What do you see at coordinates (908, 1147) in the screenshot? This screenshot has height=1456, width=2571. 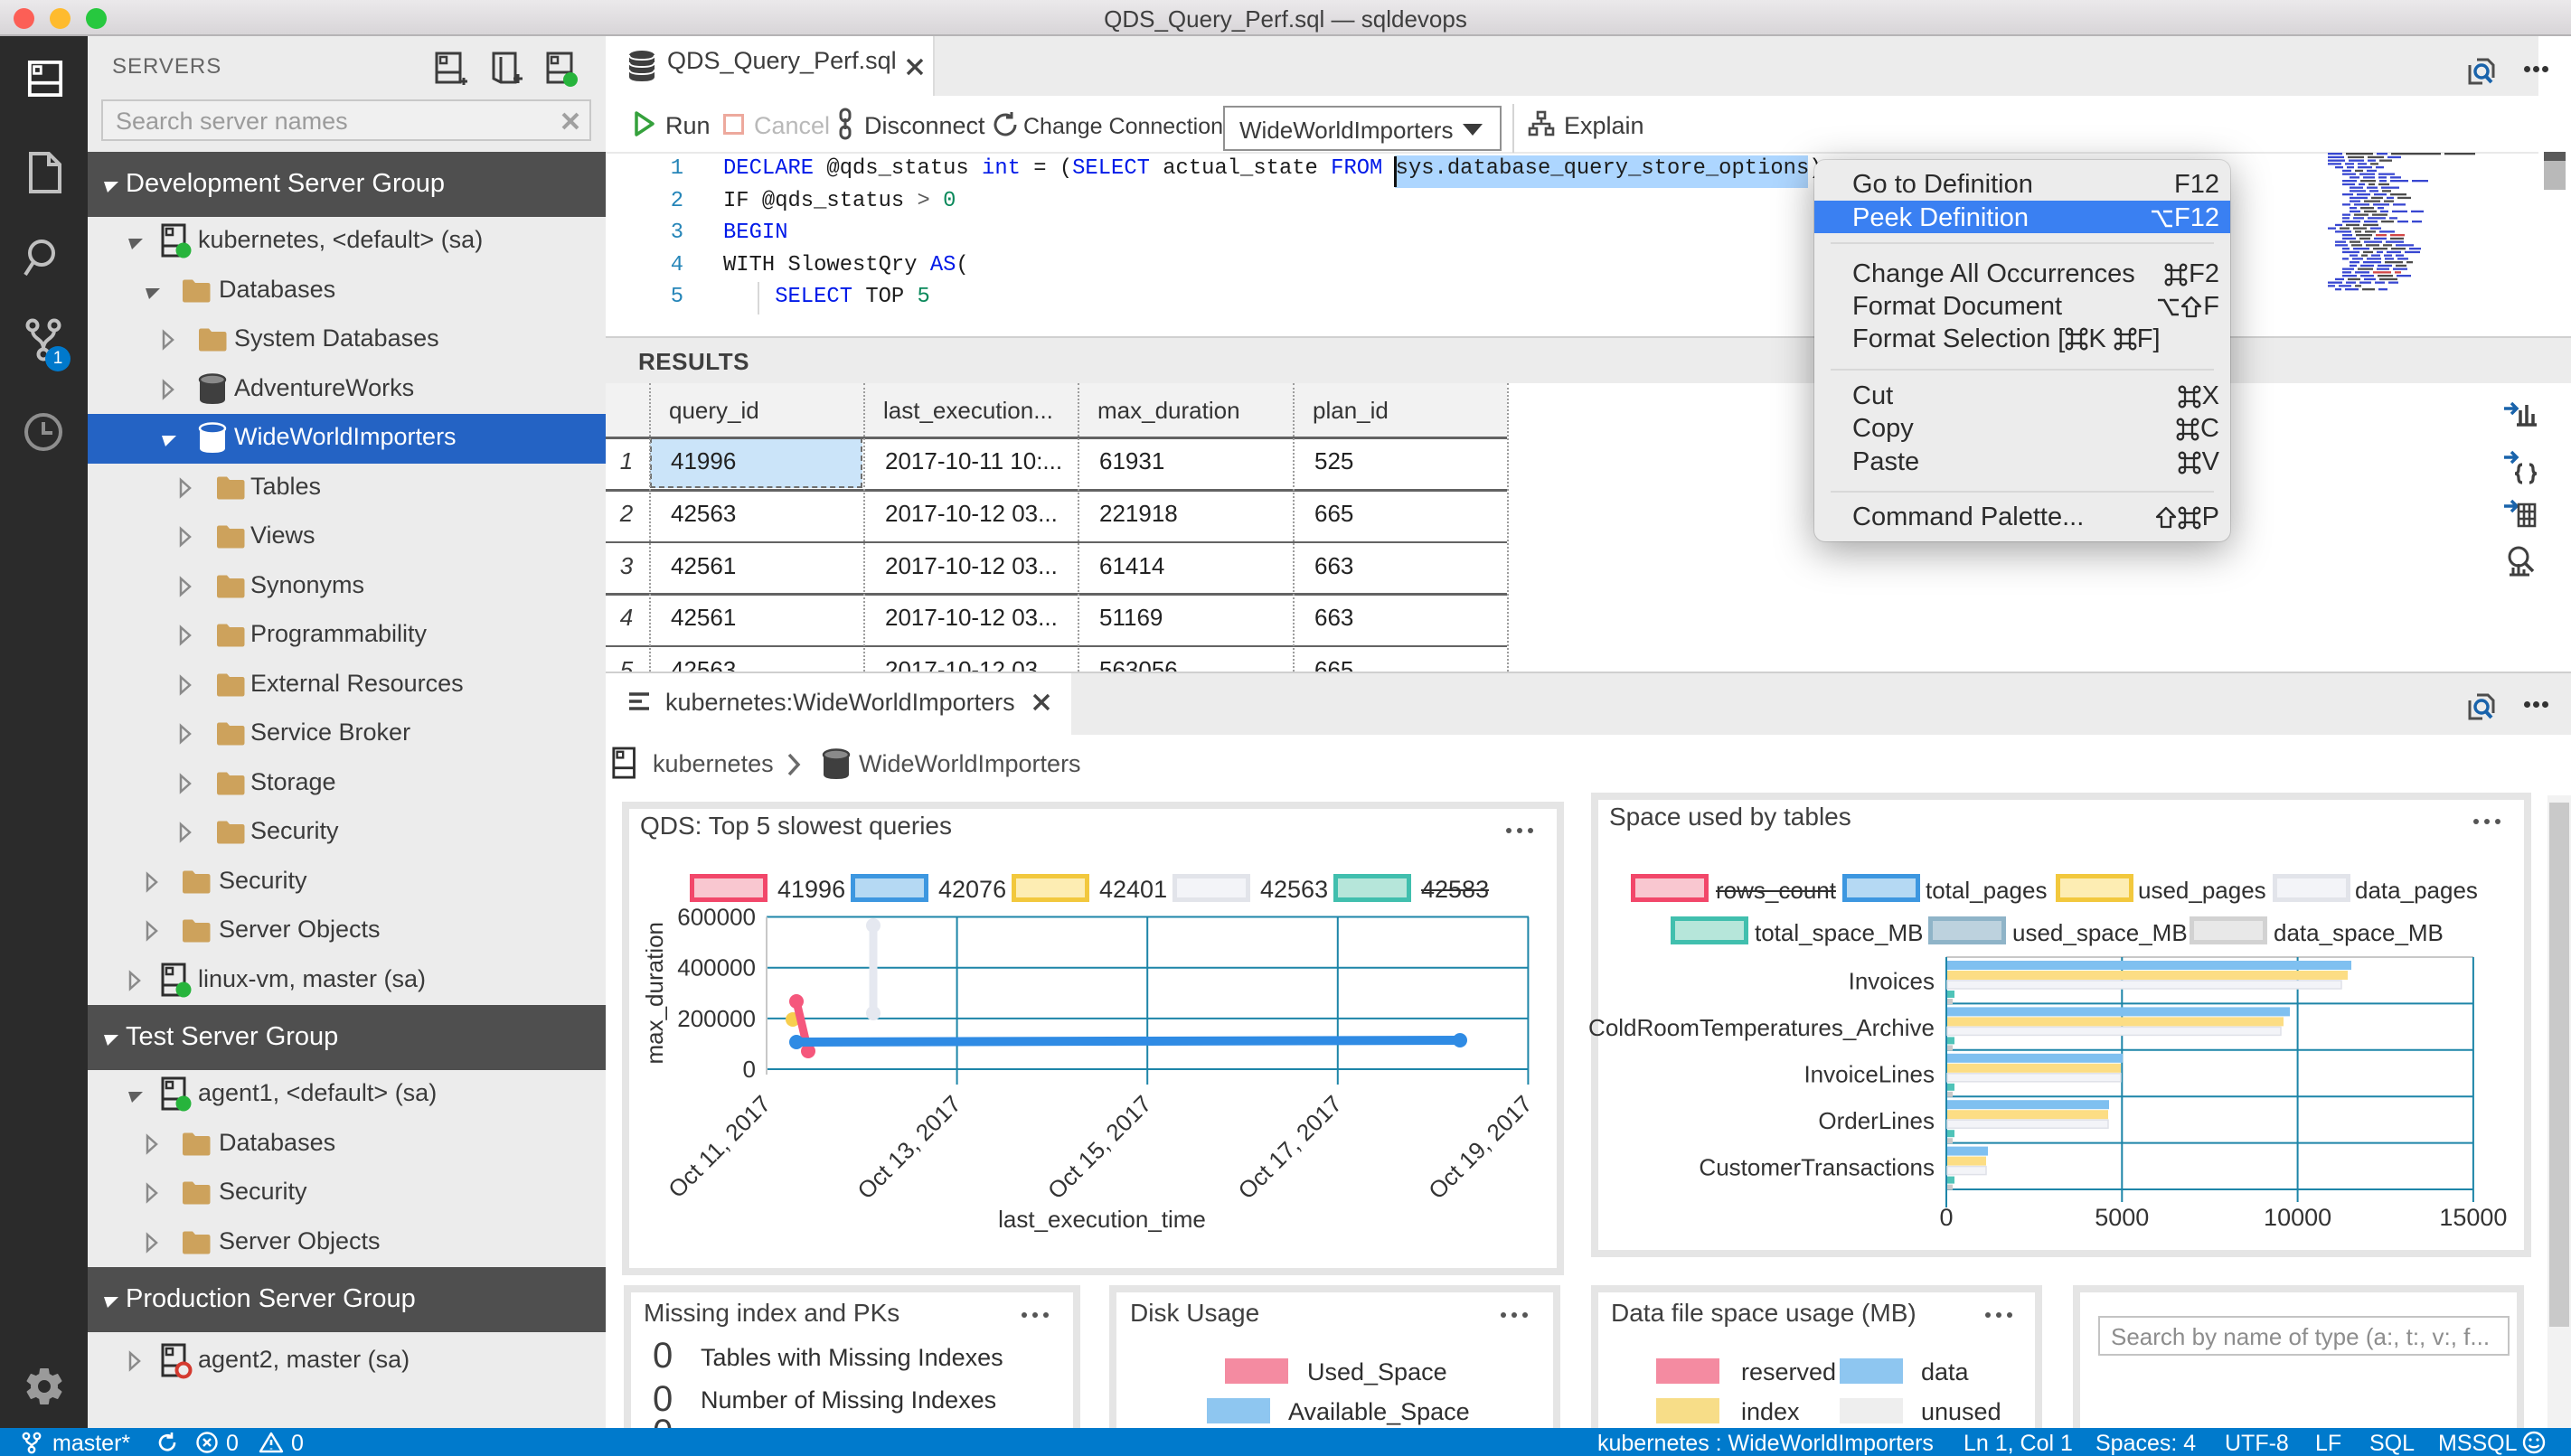 I see `svg-text: Oct 13, 2017` at bounding box center [908, 1147].